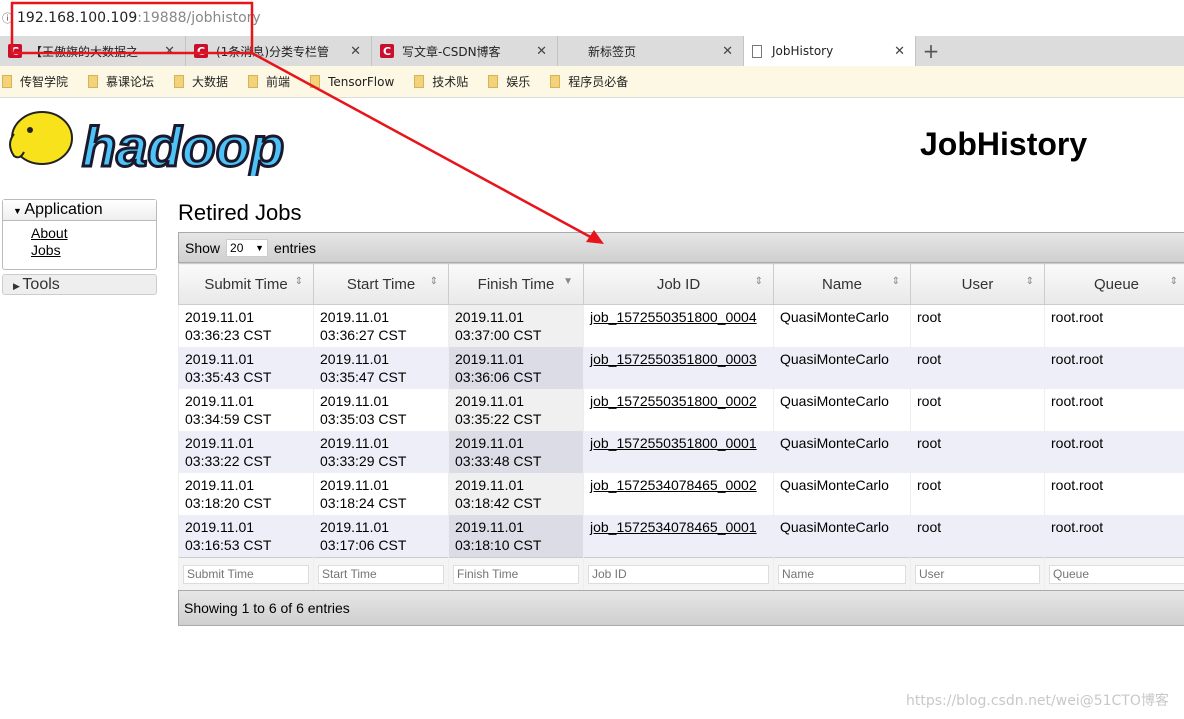 The width and height of the screenshot is (1184, 719). I want to click on job-id-link: job_1572550351800_0003, so click(673, 359).